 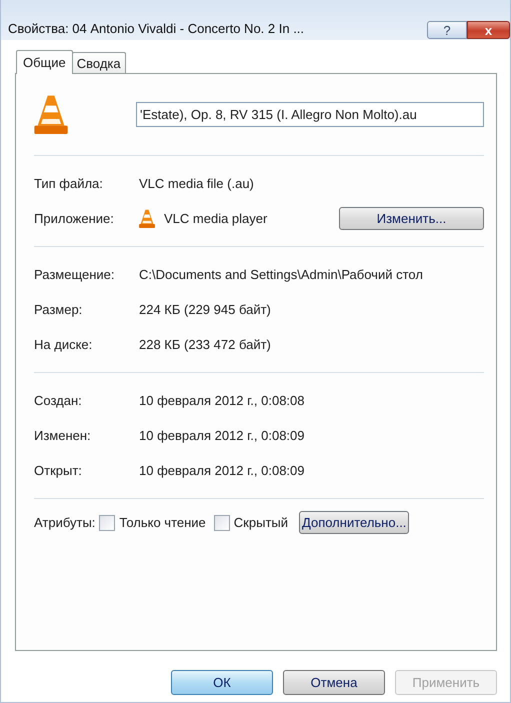 What do you see at coordinates (58, 470) in the screenshot?
I see `field-label: Открыт:` at bounding box center [58, 470].